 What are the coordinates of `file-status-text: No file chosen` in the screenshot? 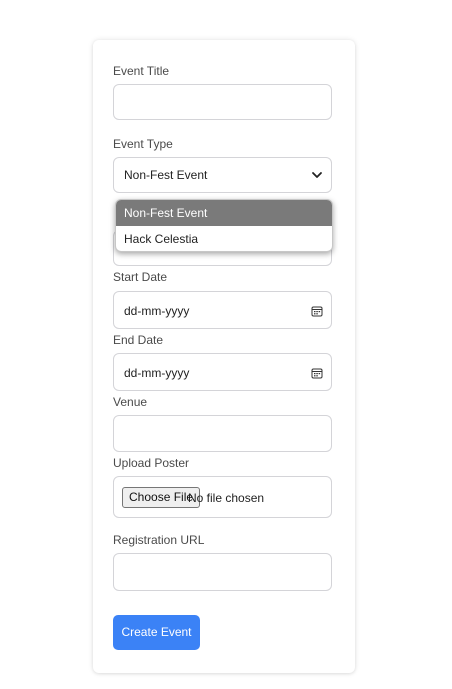 It's located at (226, 498).